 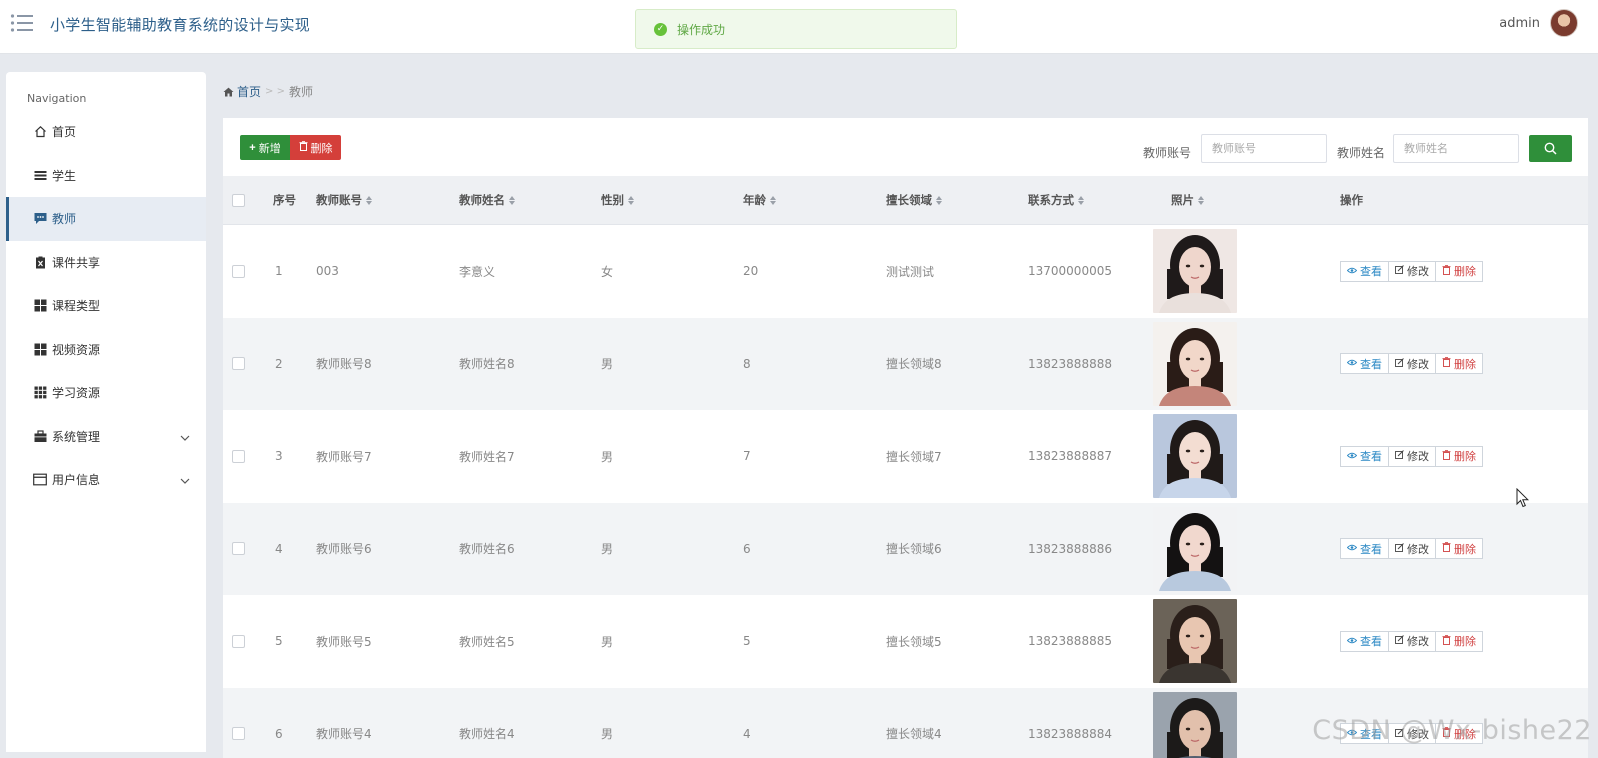 I want to click on user-menu: admin, so click(x=1538, y=23).